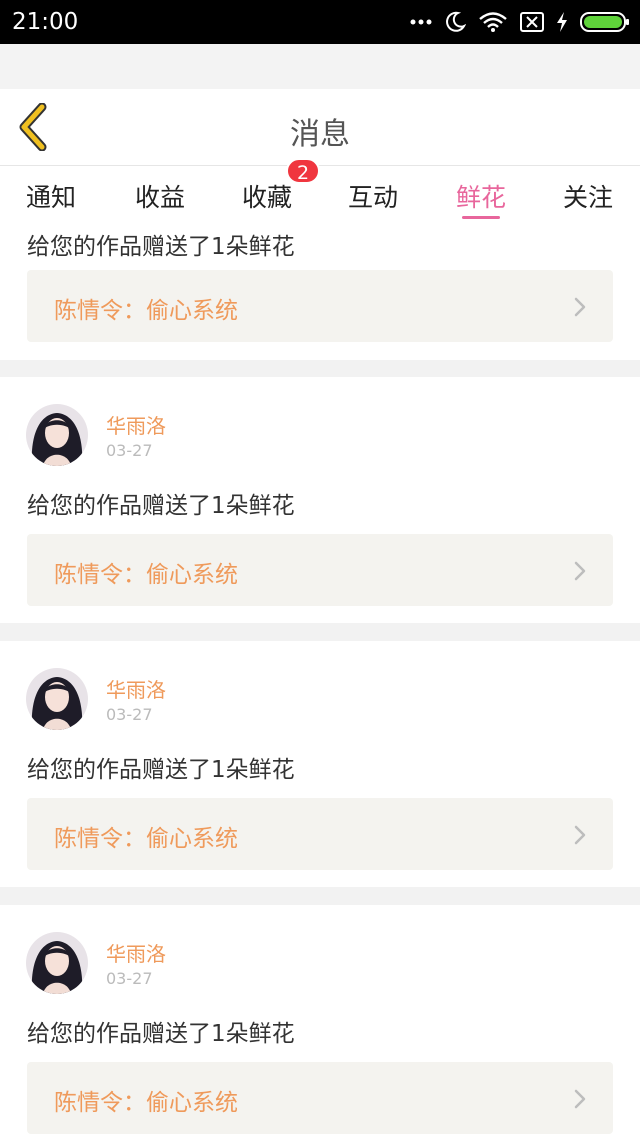 This screenshot has width=640, height=1138. I want to click on top-spacer, so click(320, 66).